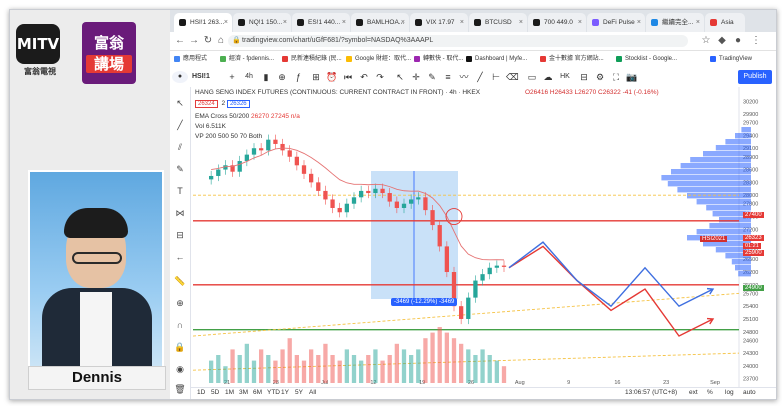  I want to click on volume-indicator-legend: Vol 6.511K, so click(210, 126).